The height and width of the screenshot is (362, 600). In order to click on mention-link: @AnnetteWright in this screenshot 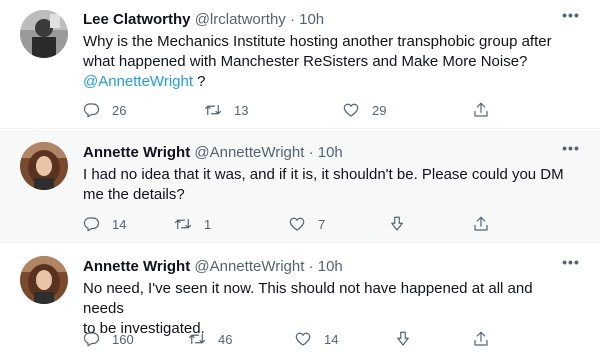, I will do `click(138, 81)`.